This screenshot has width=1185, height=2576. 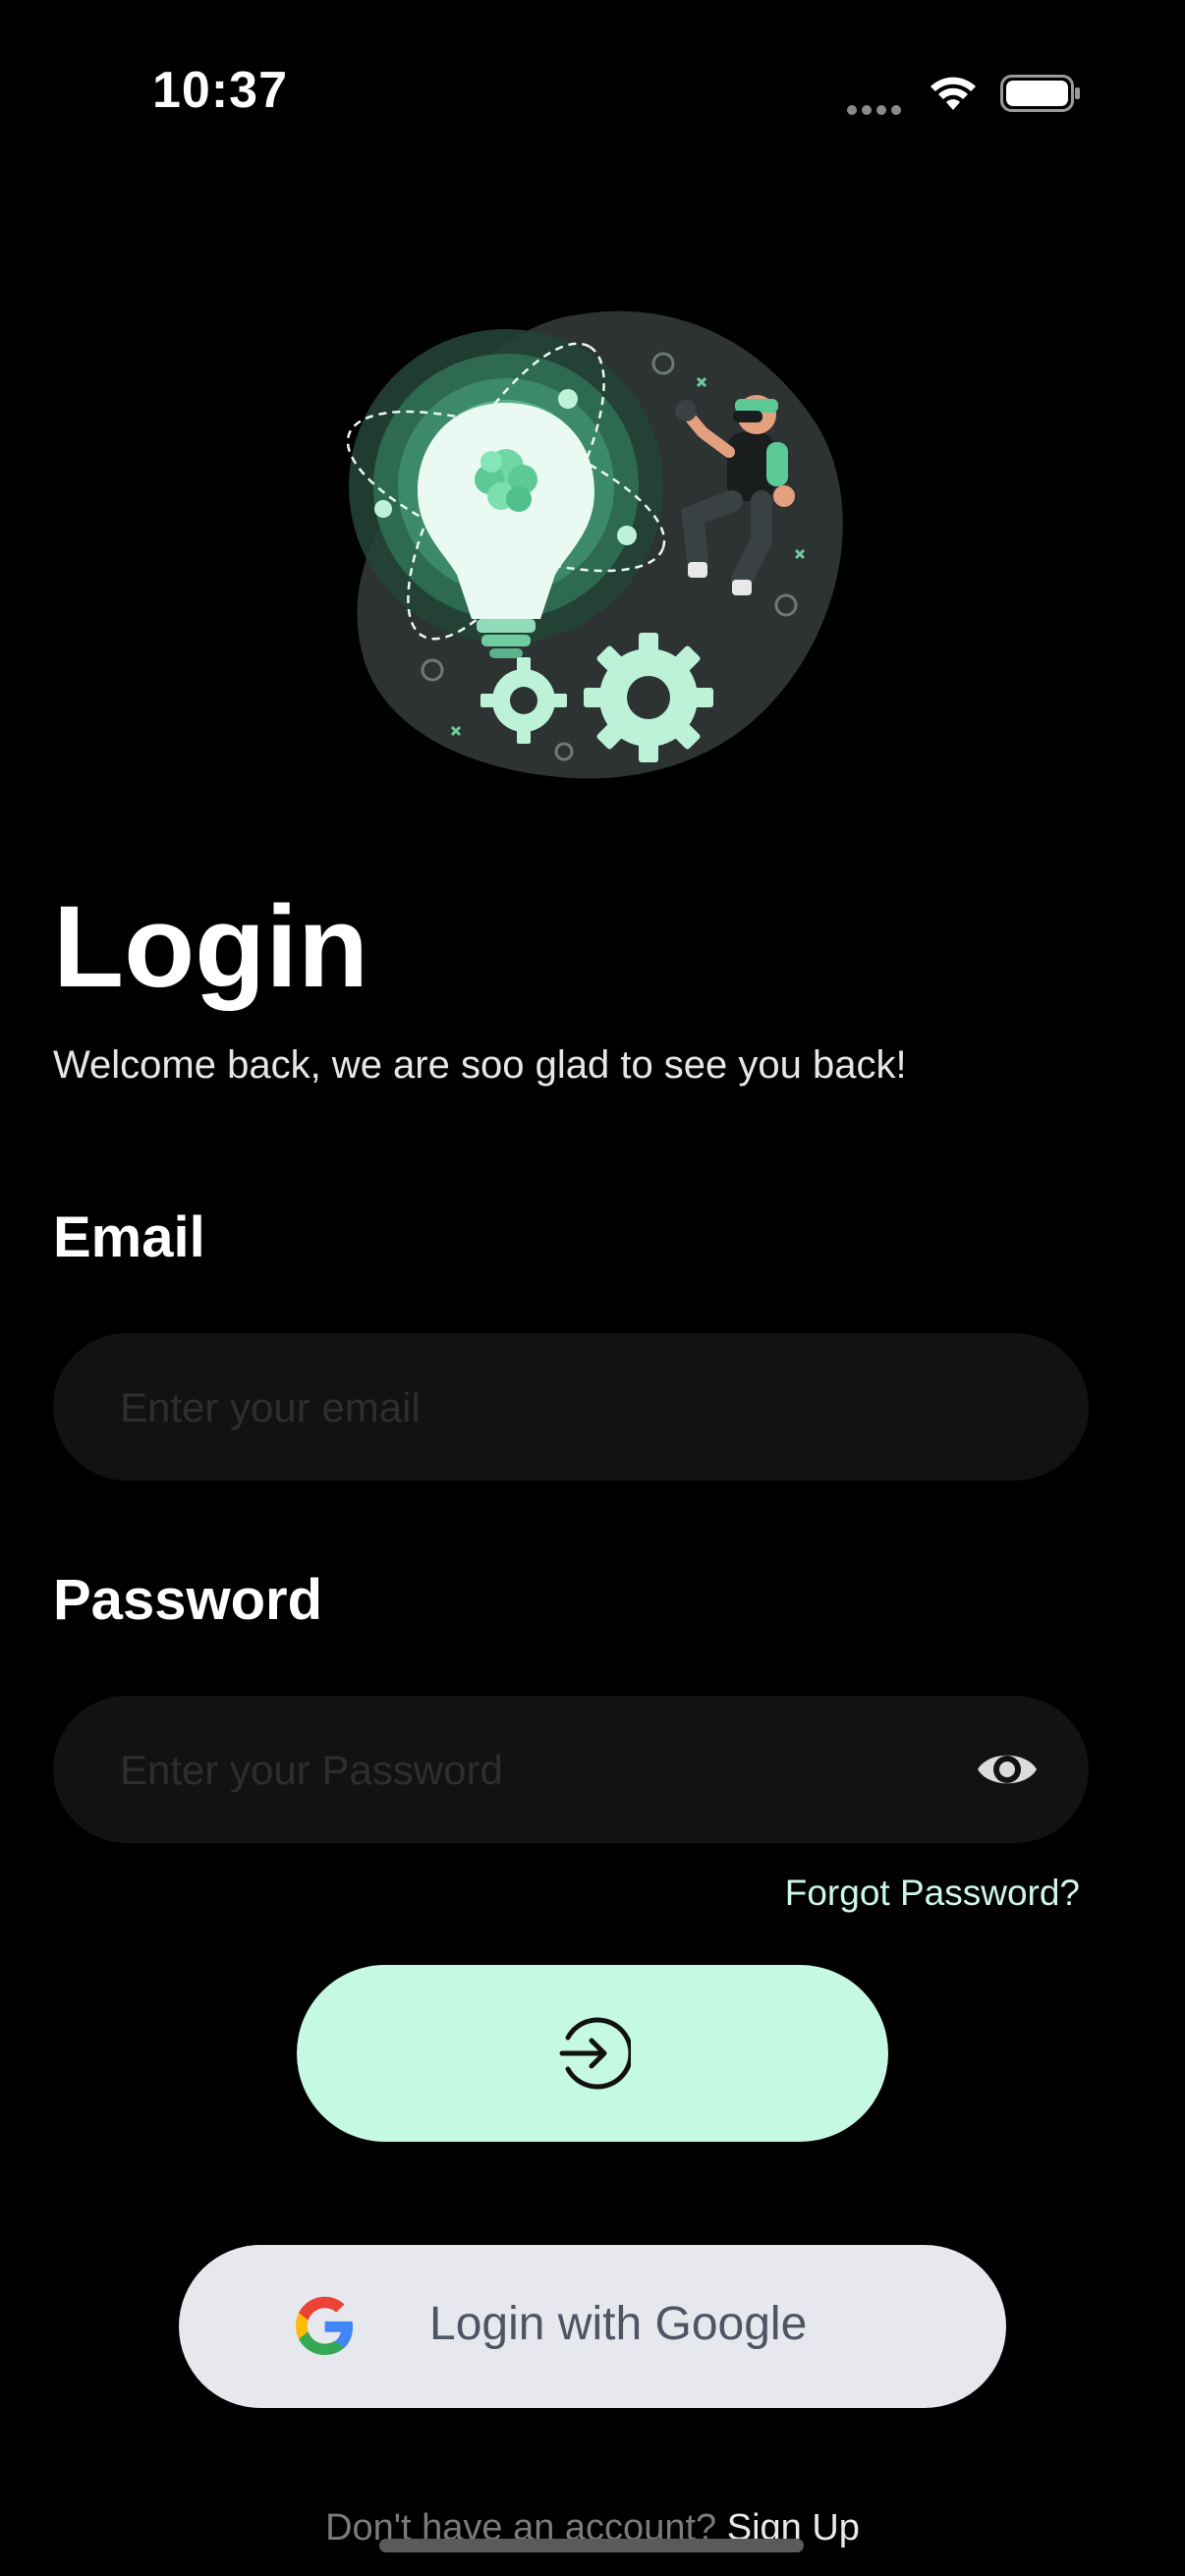 I want to click on forgot-password-link: Forgot Password?, so click(x=933, y=1893).